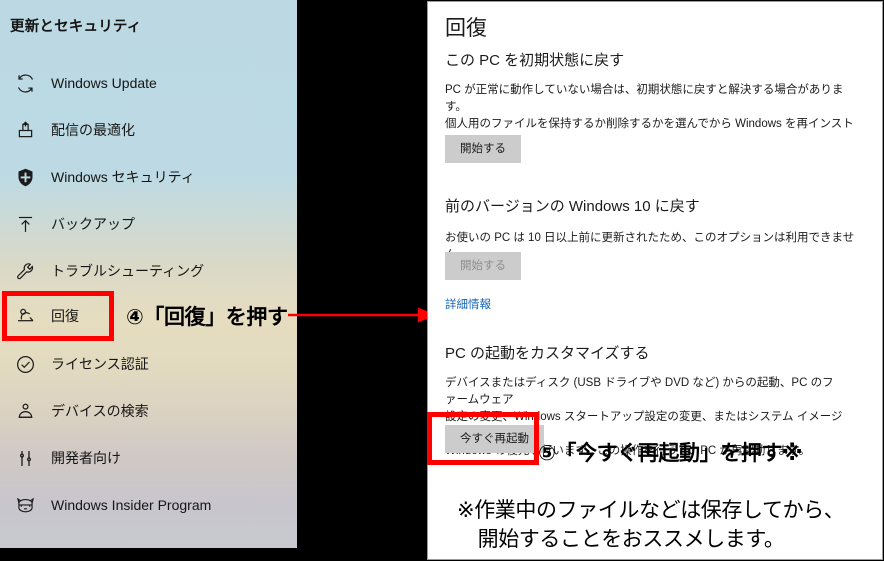 This screenshot has width=884, height=561. What do you see at coordinates (25, 458) in the screenshot?
I see `developer-tools-icon` at bounding box center [25, 458].